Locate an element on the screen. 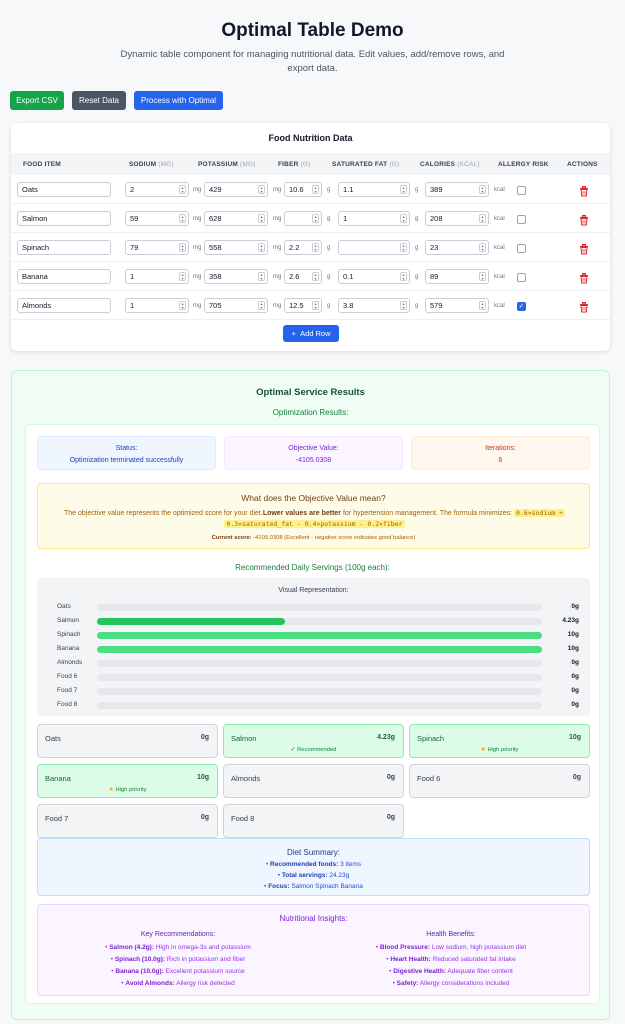  bar-label: Almonds is located at coordinates (70, 662).